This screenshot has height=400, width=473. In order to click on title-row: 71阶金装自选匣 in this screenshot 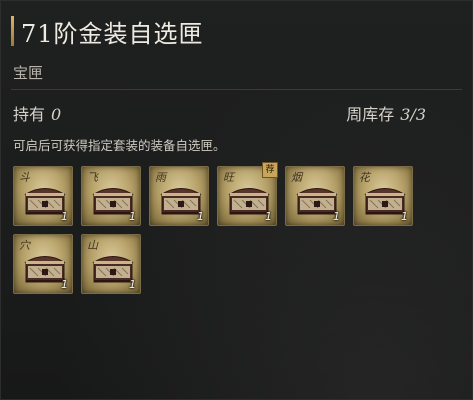, I will do `click(107, 31)`.